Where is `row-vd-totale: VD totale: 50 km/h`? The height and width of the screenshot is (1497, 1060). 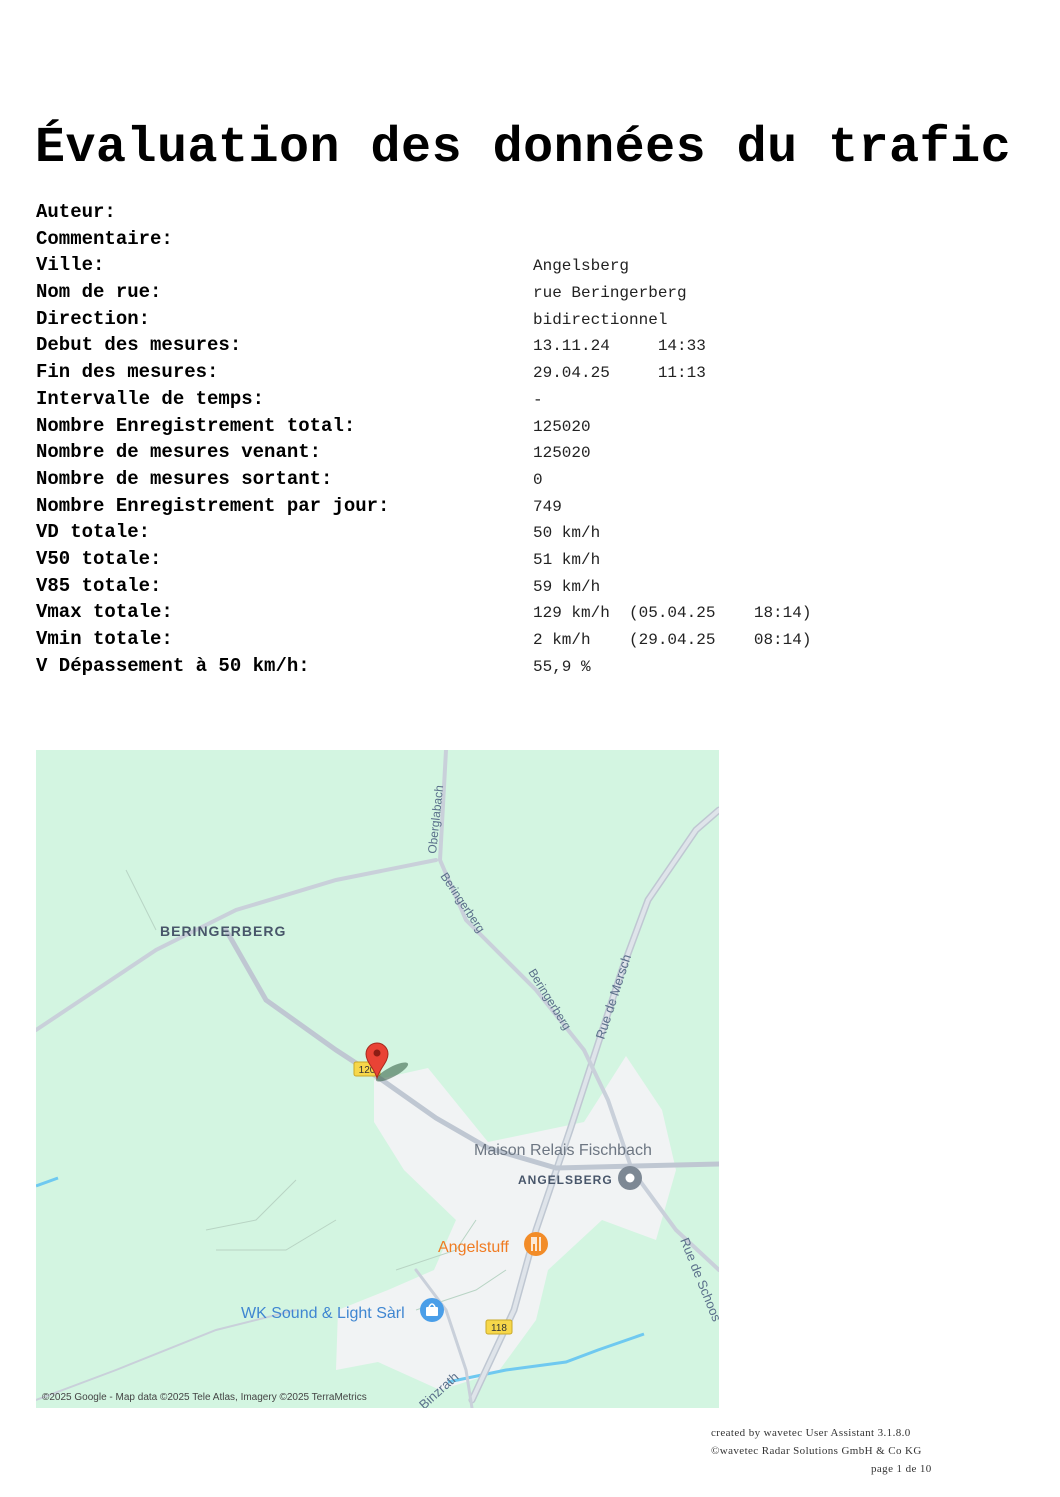
row-vd-totale: VD totale: 50 km/h is located at coordinates (536, 532).